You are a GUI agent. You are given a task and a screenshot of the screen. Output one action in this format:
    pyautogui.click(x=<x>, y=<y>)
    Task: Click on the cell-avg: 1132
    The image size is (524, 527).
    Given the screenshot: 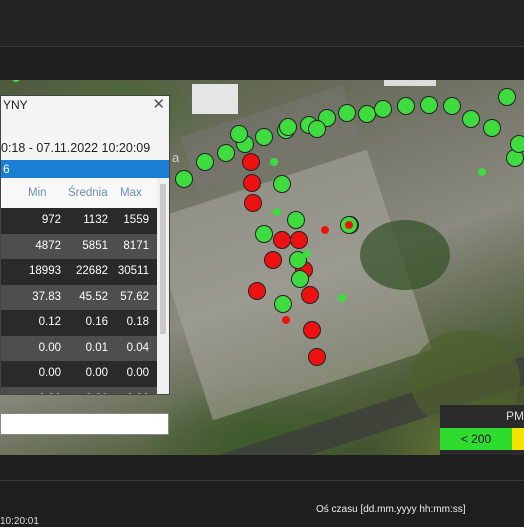 What is the action you would take?
    pyautogui.click(x=95, y=220)
    